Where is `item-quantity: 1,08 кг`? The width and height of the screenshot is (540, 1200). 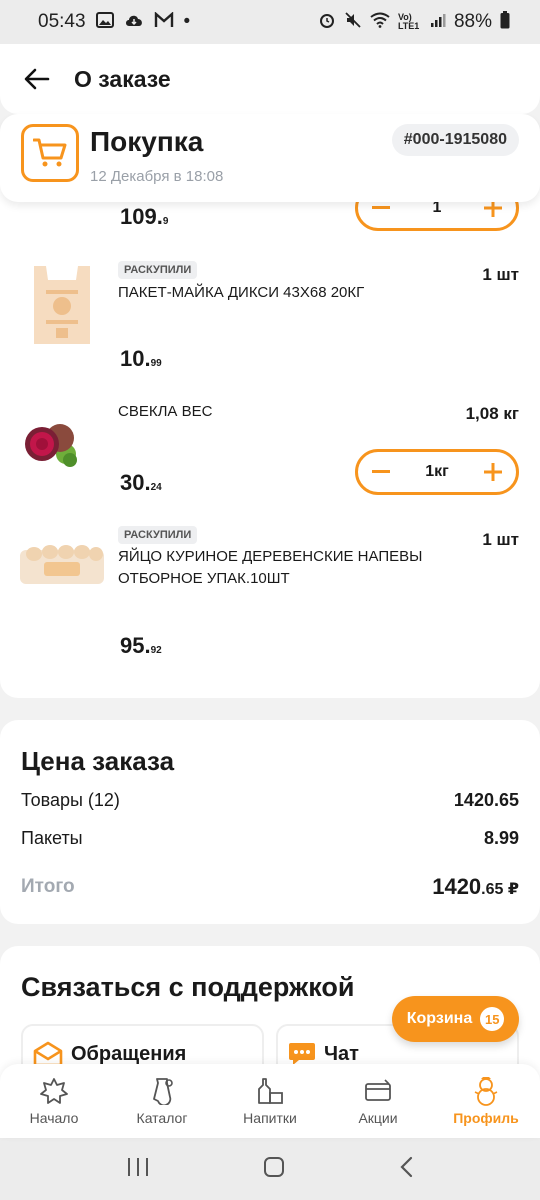 item-quantity: 1,08 кг is located at coordinates (492, 413).